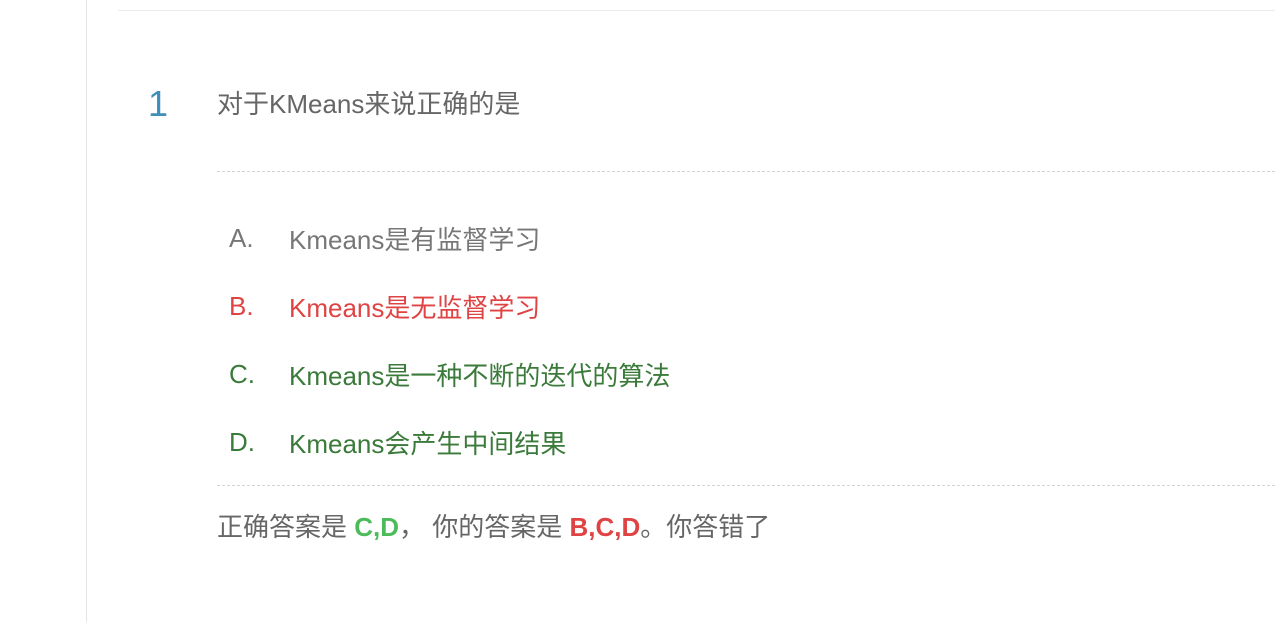  I want to click on option-a-letter: A., so click(241, 237).